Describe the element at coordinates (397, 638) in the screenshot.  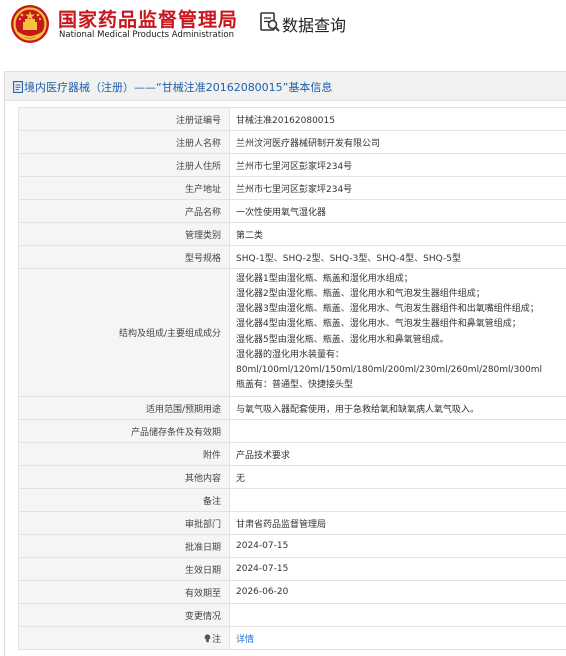
I see `field-value: 详情` at that location.